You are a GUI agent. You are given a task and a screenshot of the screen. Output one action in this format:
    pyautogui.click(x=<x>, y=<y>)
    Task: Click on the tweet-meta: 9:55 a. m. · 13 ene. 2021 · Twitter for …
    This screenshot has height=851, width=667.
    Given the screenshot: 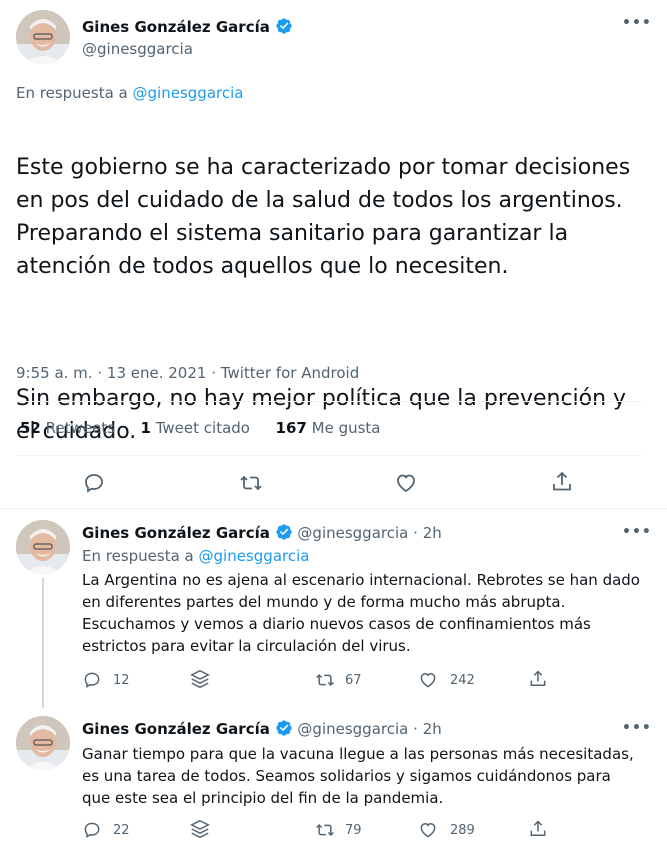 What is the action you would take?
    pyautogui.click(x=188, y=373)
    